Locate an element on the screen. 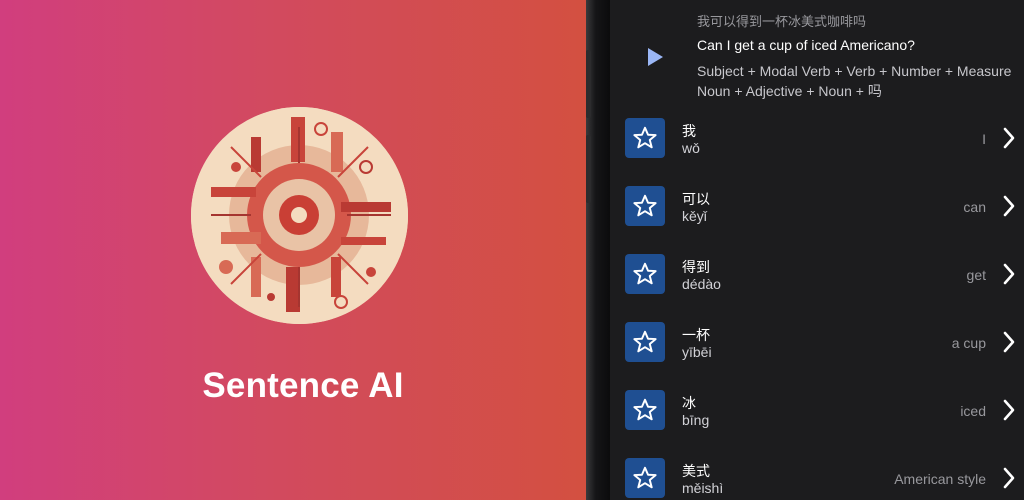  word-row: 我 wǒ I is located at coordinates (817, 150).